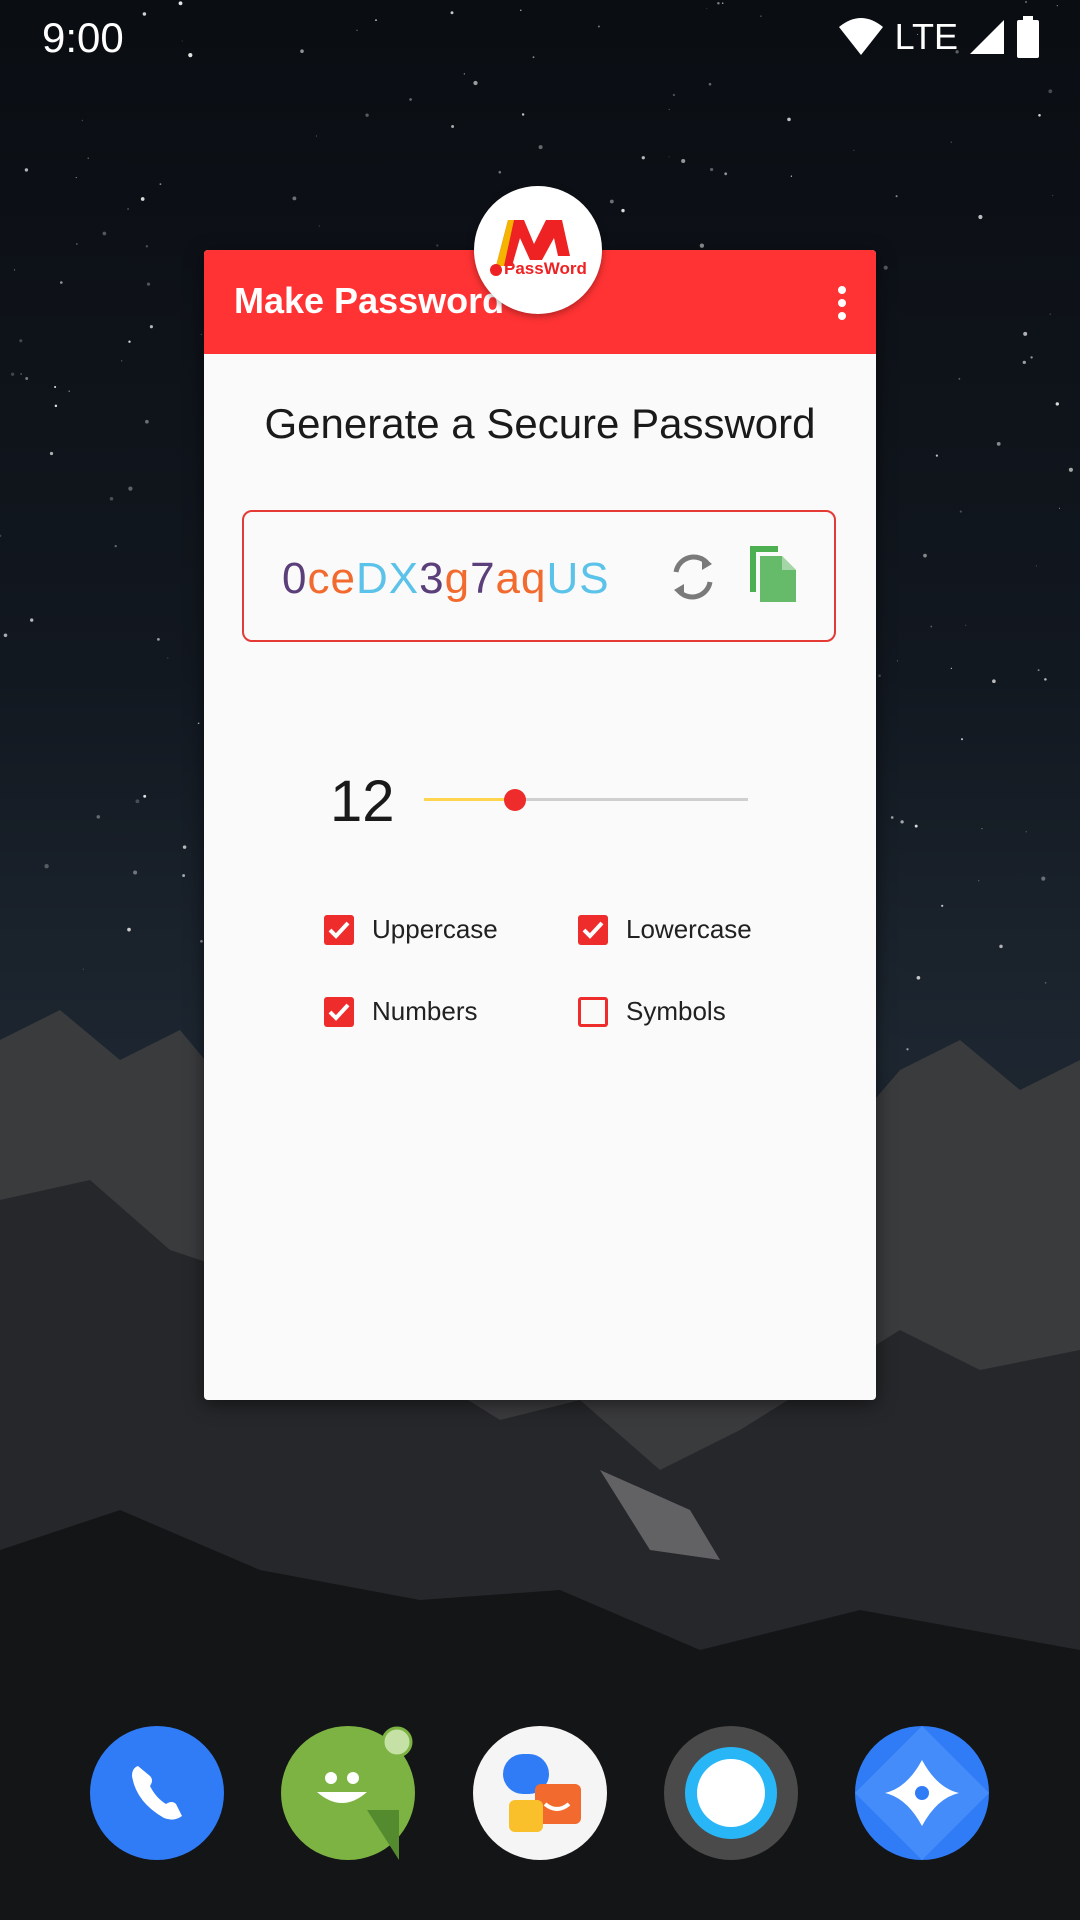  I want to click on logo-graphic: PassWord, so click(538, 249).